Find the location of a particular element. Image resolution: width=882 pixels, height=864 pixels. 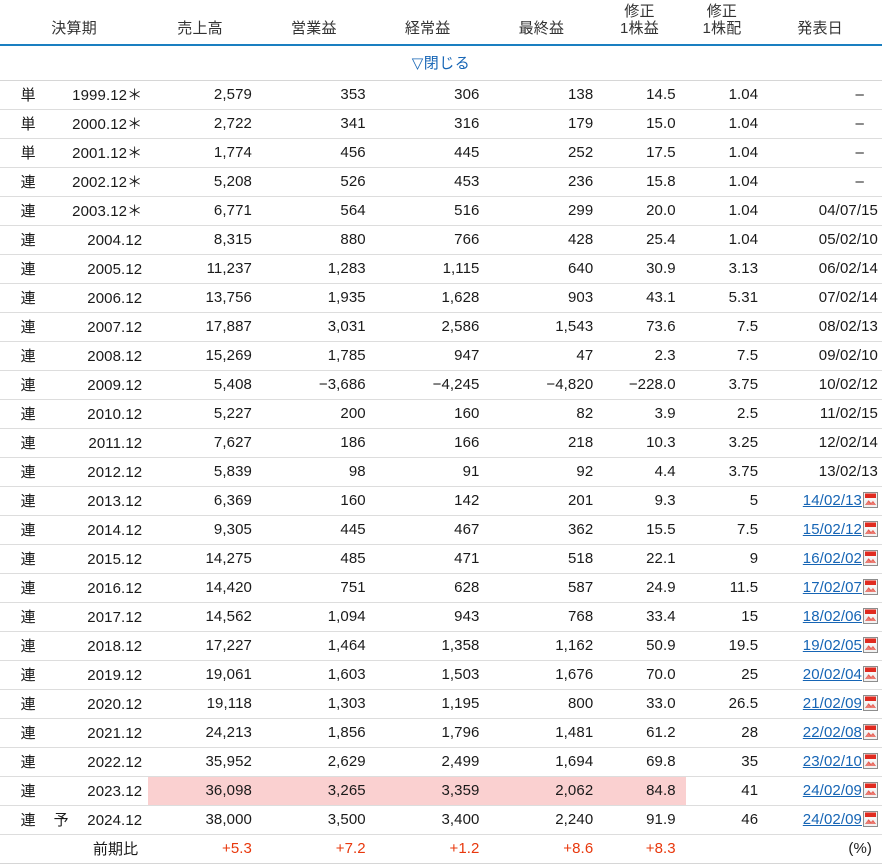

cell-eps: 33.0 is located at coordinates (644, 704).